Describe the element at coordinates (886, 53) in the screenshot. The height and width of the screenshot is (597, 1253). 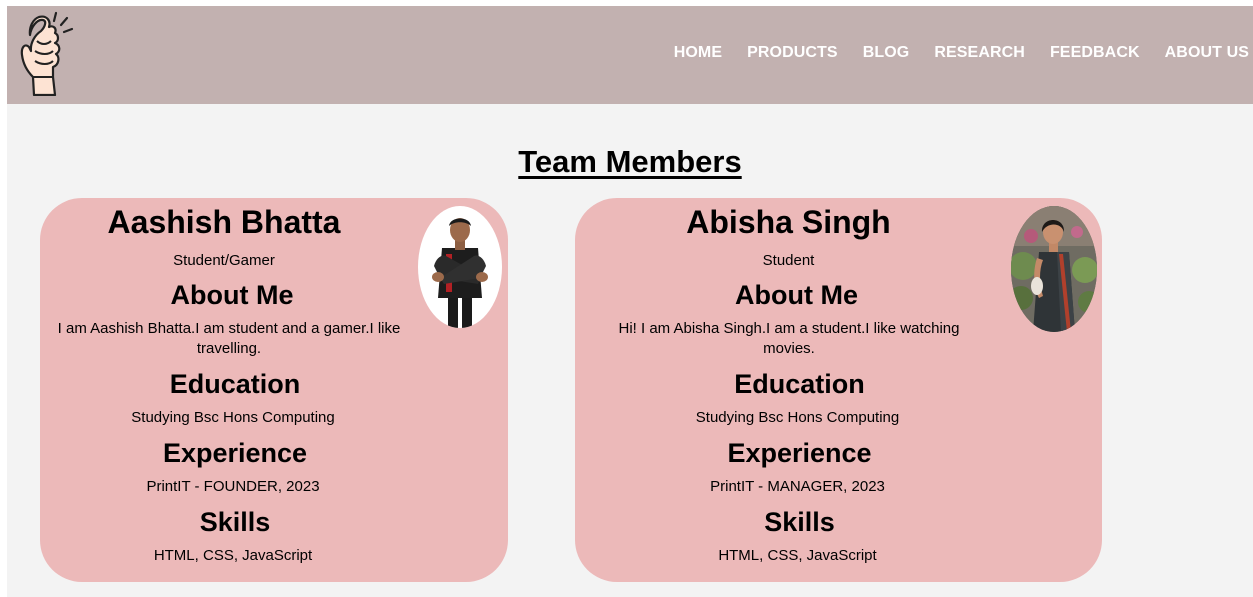
I see `nav-blog: BLOG` at that location.